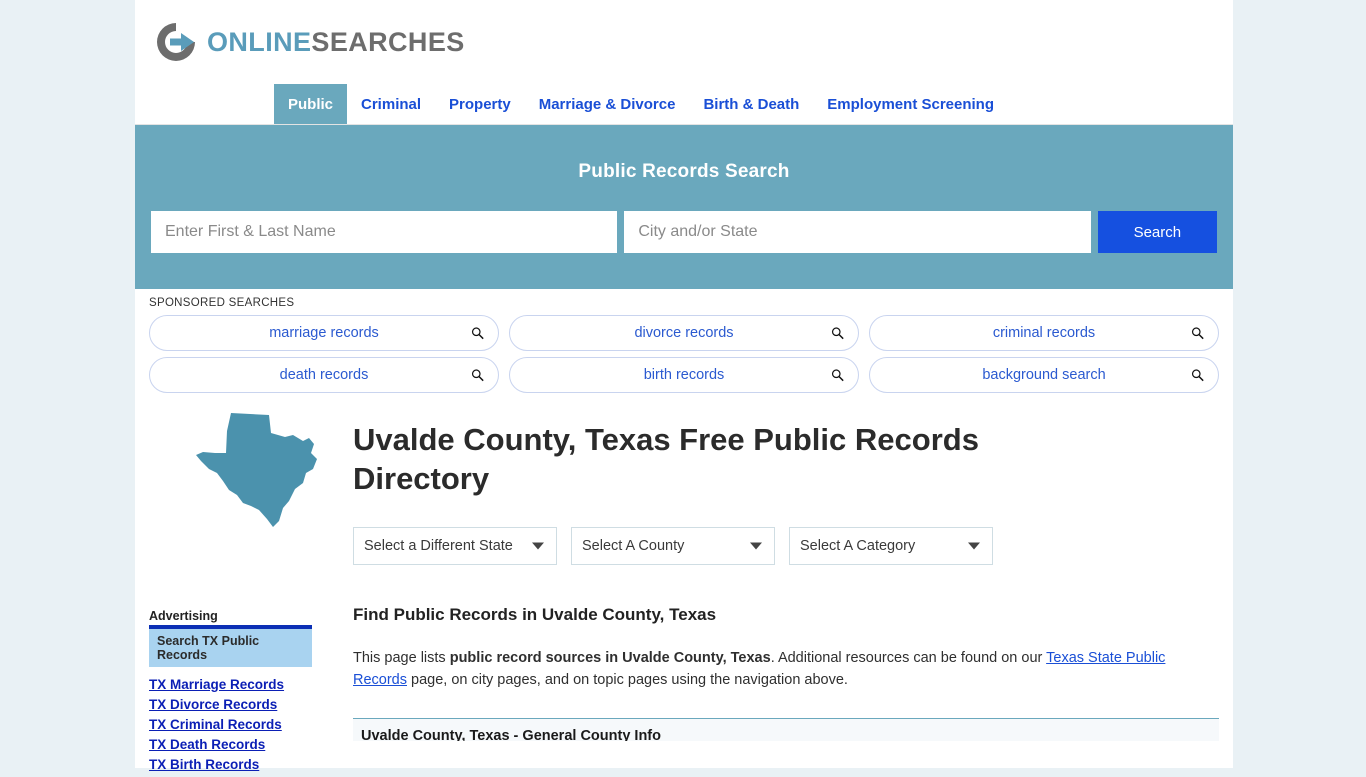 The image size is (1366, 777). I want to click on sponsored-pill-label: death records, so click(324, 375).